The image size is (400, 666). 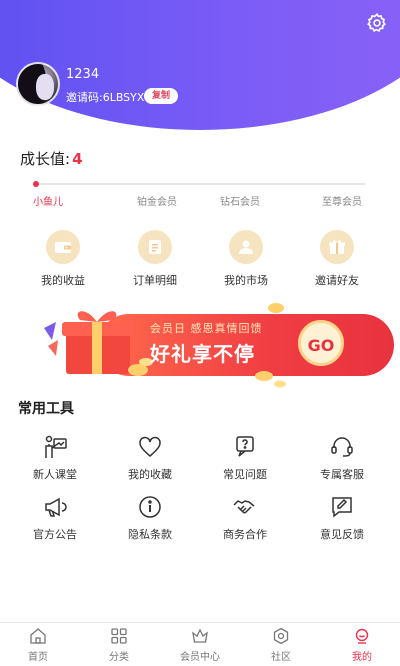 I want to click on category-icon, so click(x=119, y=636).